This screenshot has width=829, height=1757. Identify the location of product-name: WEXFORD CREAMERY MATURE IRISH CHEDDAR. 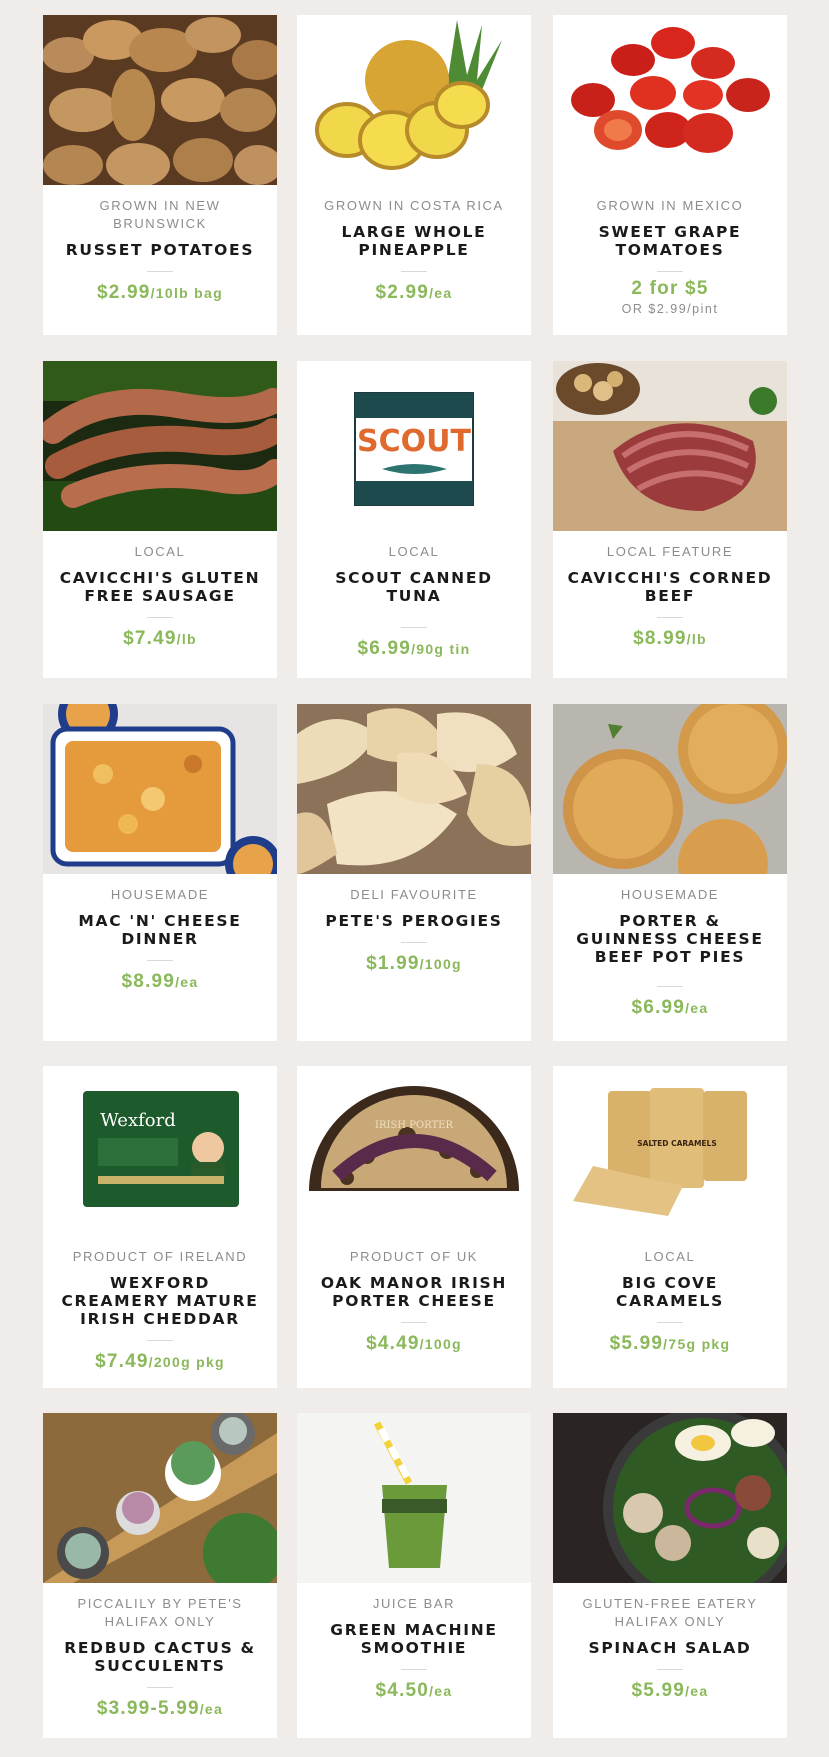
(160, 1301).